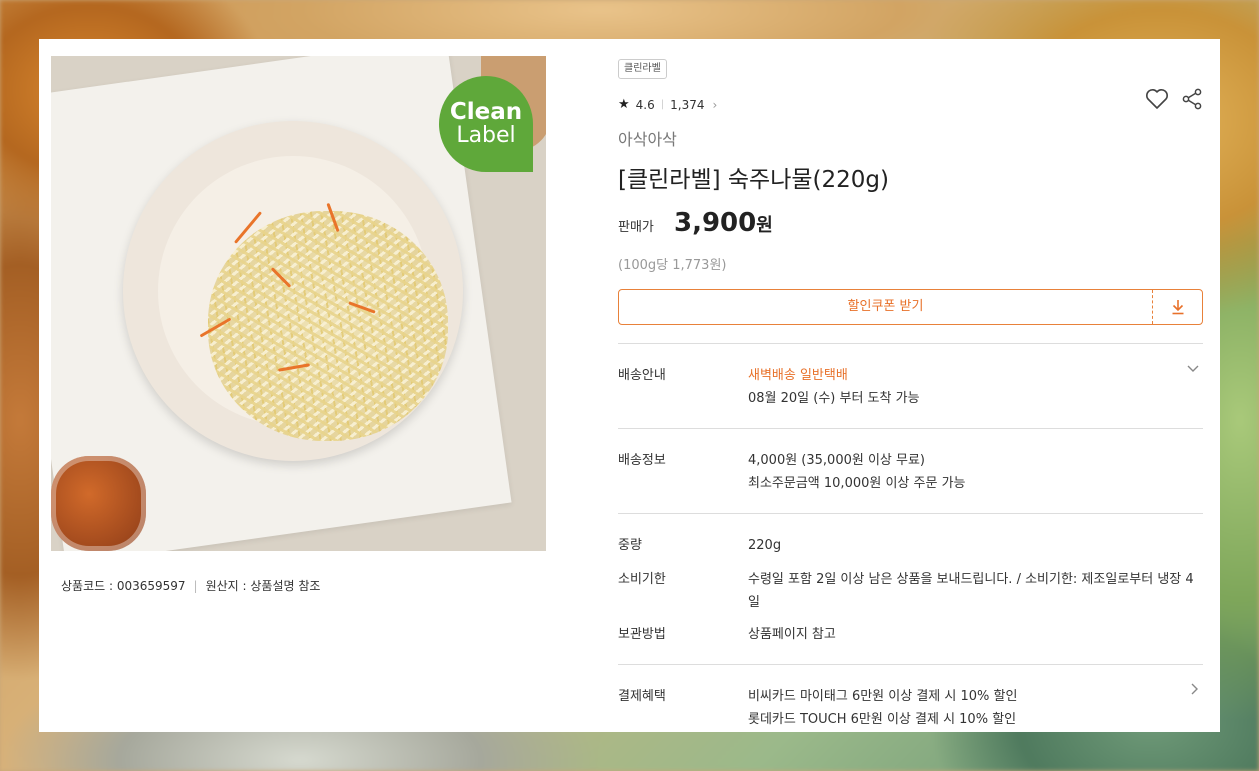 The width and height of the screenshot is (1259, 771). I want to click on bean-sprouts, so click(328, 326).